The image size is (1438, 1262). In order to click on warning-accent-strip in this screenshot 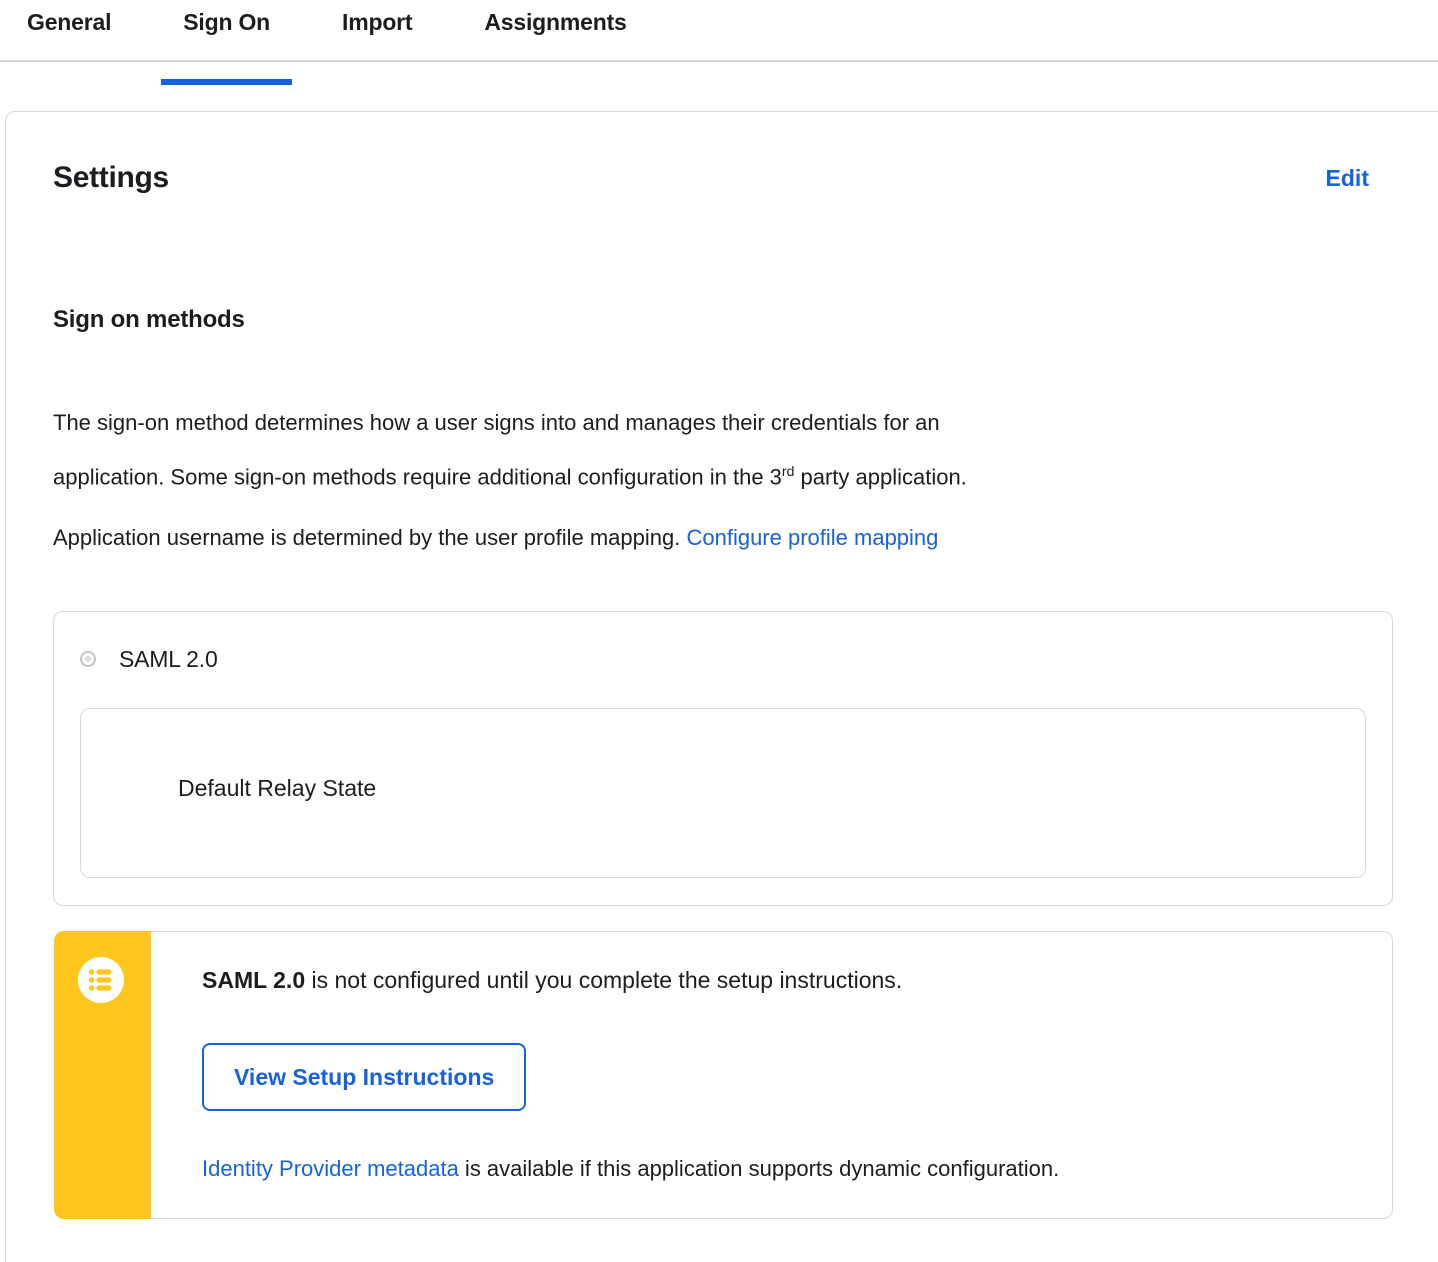, I will do `click(102, 1075)`.